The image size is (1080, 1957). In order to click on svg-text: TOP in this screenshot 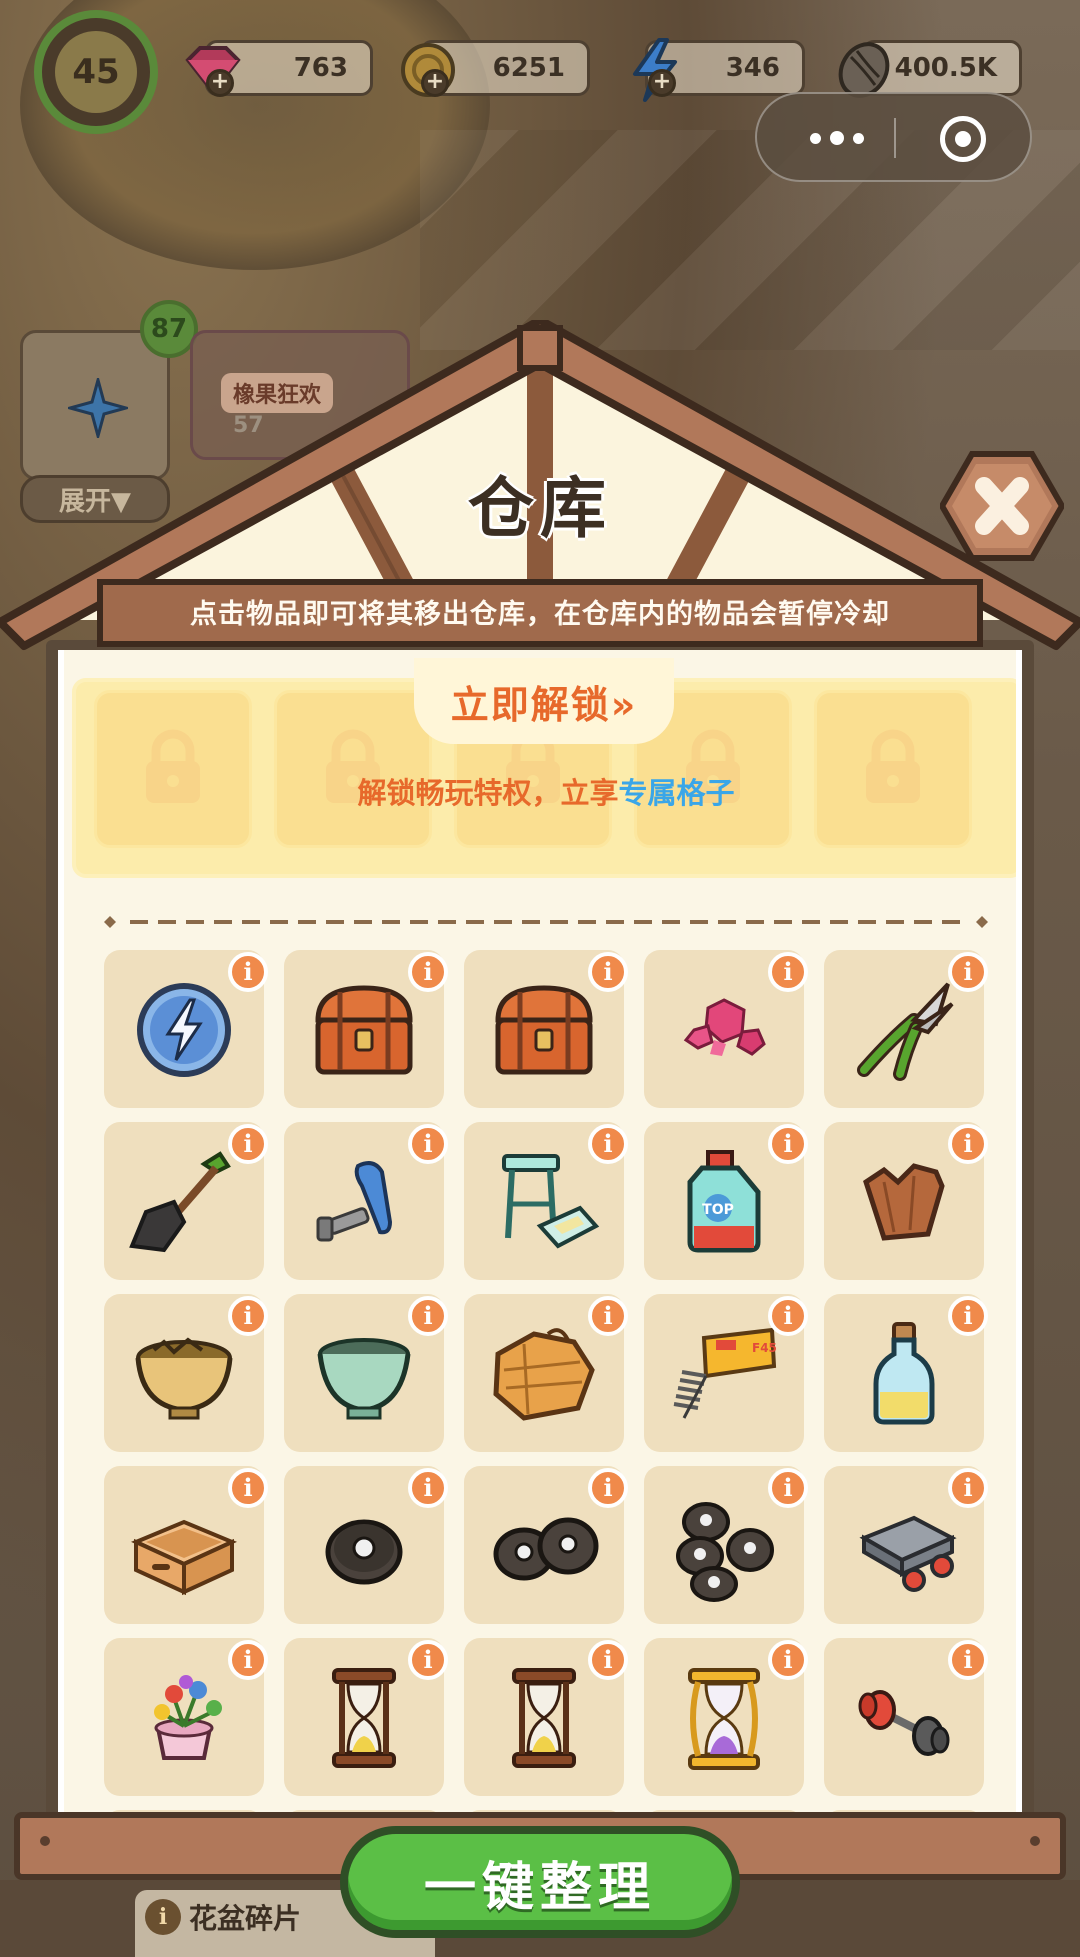, I will do `click(718, 1210)`.